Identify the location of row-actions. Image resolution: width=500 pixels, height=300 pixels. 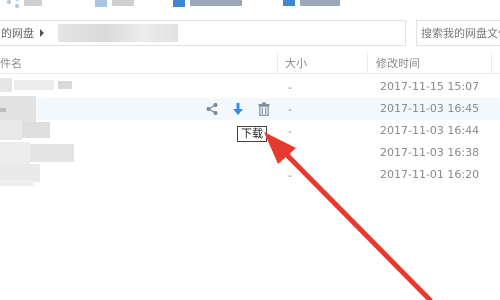
(238, 109).